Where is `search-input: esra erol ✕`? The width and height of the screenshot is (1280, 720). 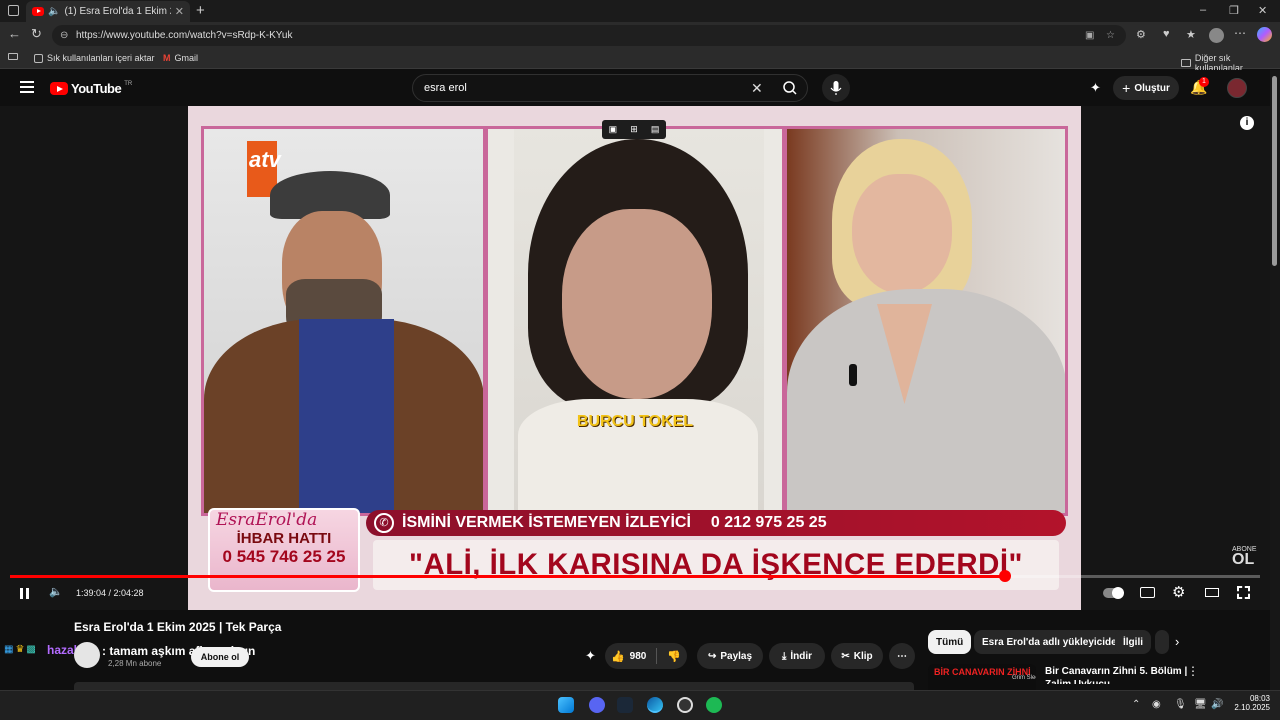
search-input: esra erol ✕ is located at coordinates (610, 88).